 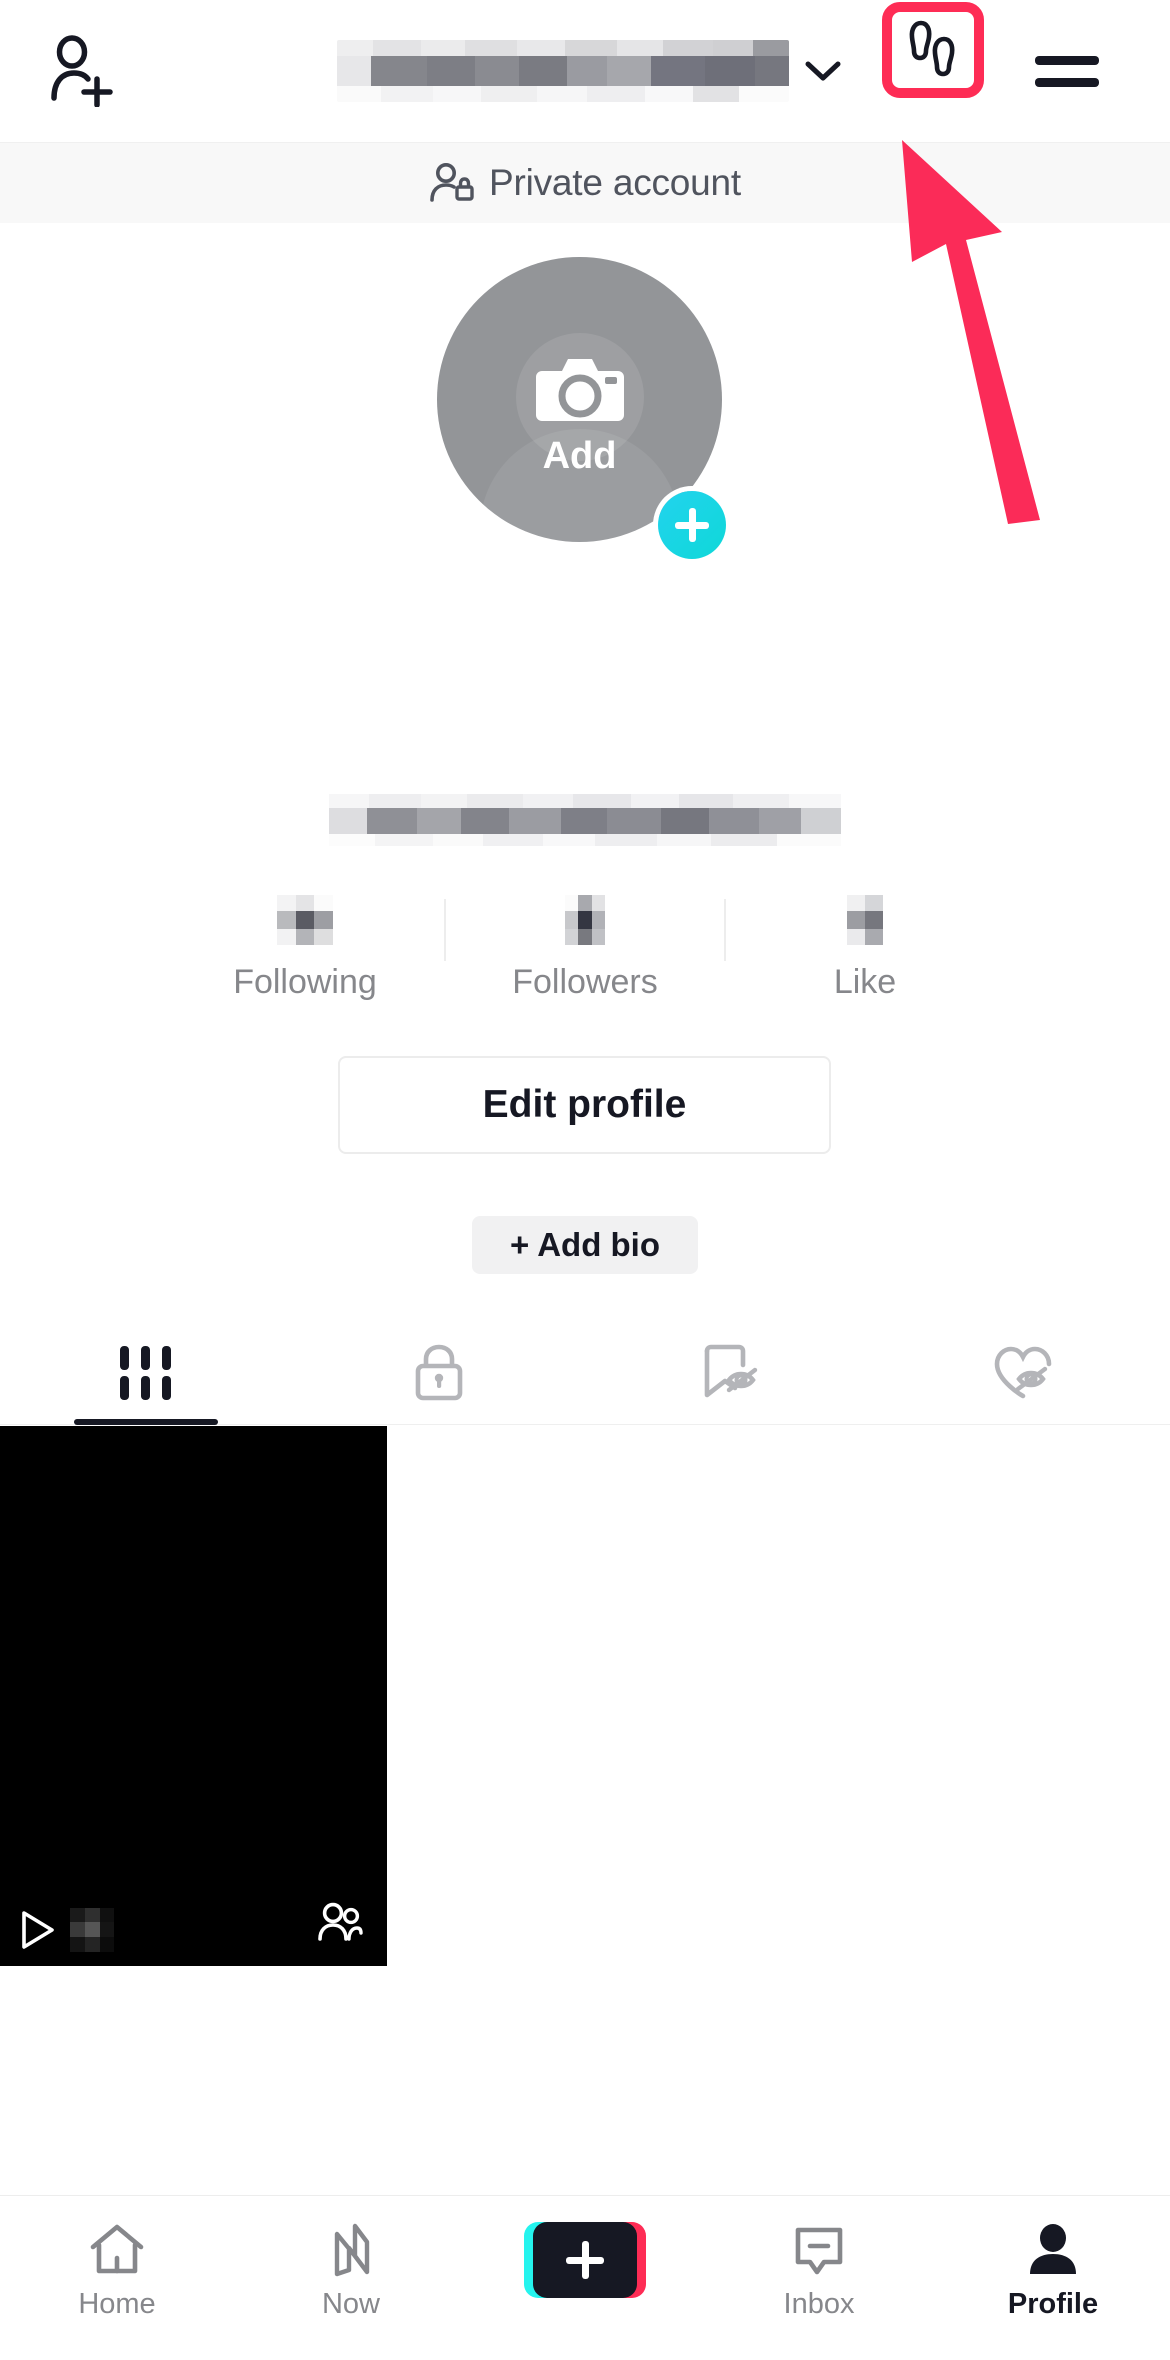 What do you see at coordinates (819, 2304) in the screenshot?
I see `nav-inbox-label: Inbox` at bounding box center [819, 2304].